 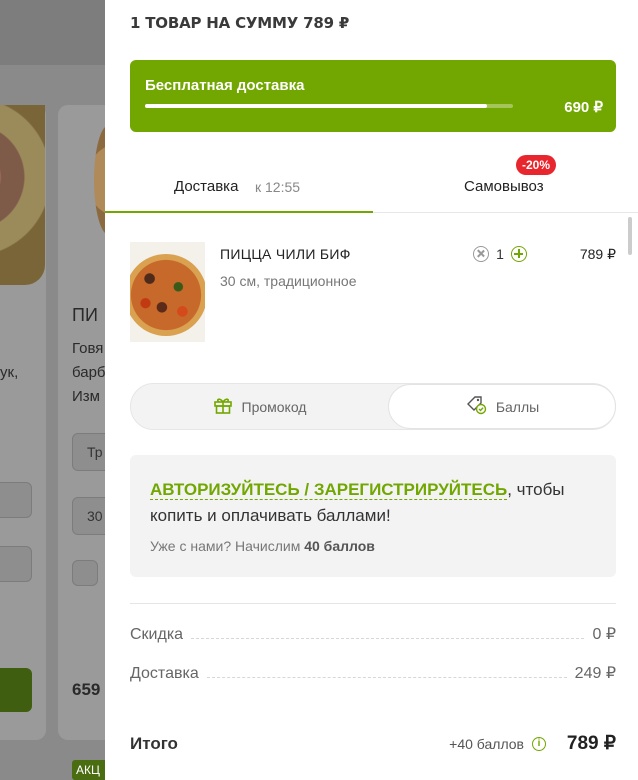 What do you see at coordinates (339, 546) in the screenshot?
I see `auth-bonus-points: 40 баллов` at bounding box center [339, 546].